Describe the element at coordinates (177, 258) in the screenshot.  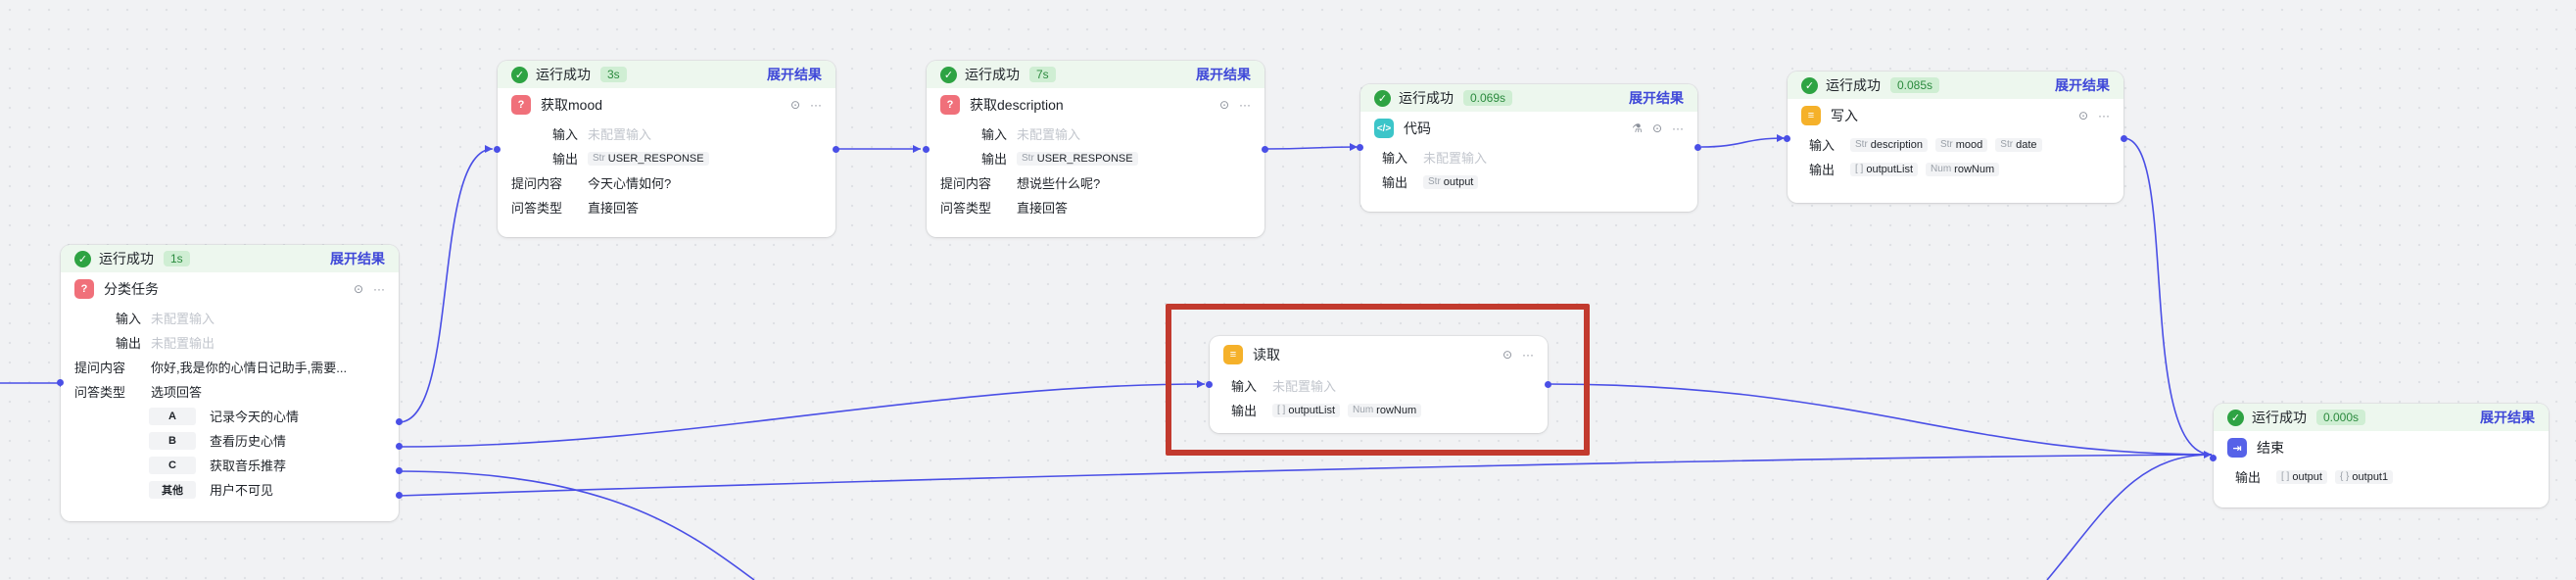
I see `duration-badge: 1s` at that location.